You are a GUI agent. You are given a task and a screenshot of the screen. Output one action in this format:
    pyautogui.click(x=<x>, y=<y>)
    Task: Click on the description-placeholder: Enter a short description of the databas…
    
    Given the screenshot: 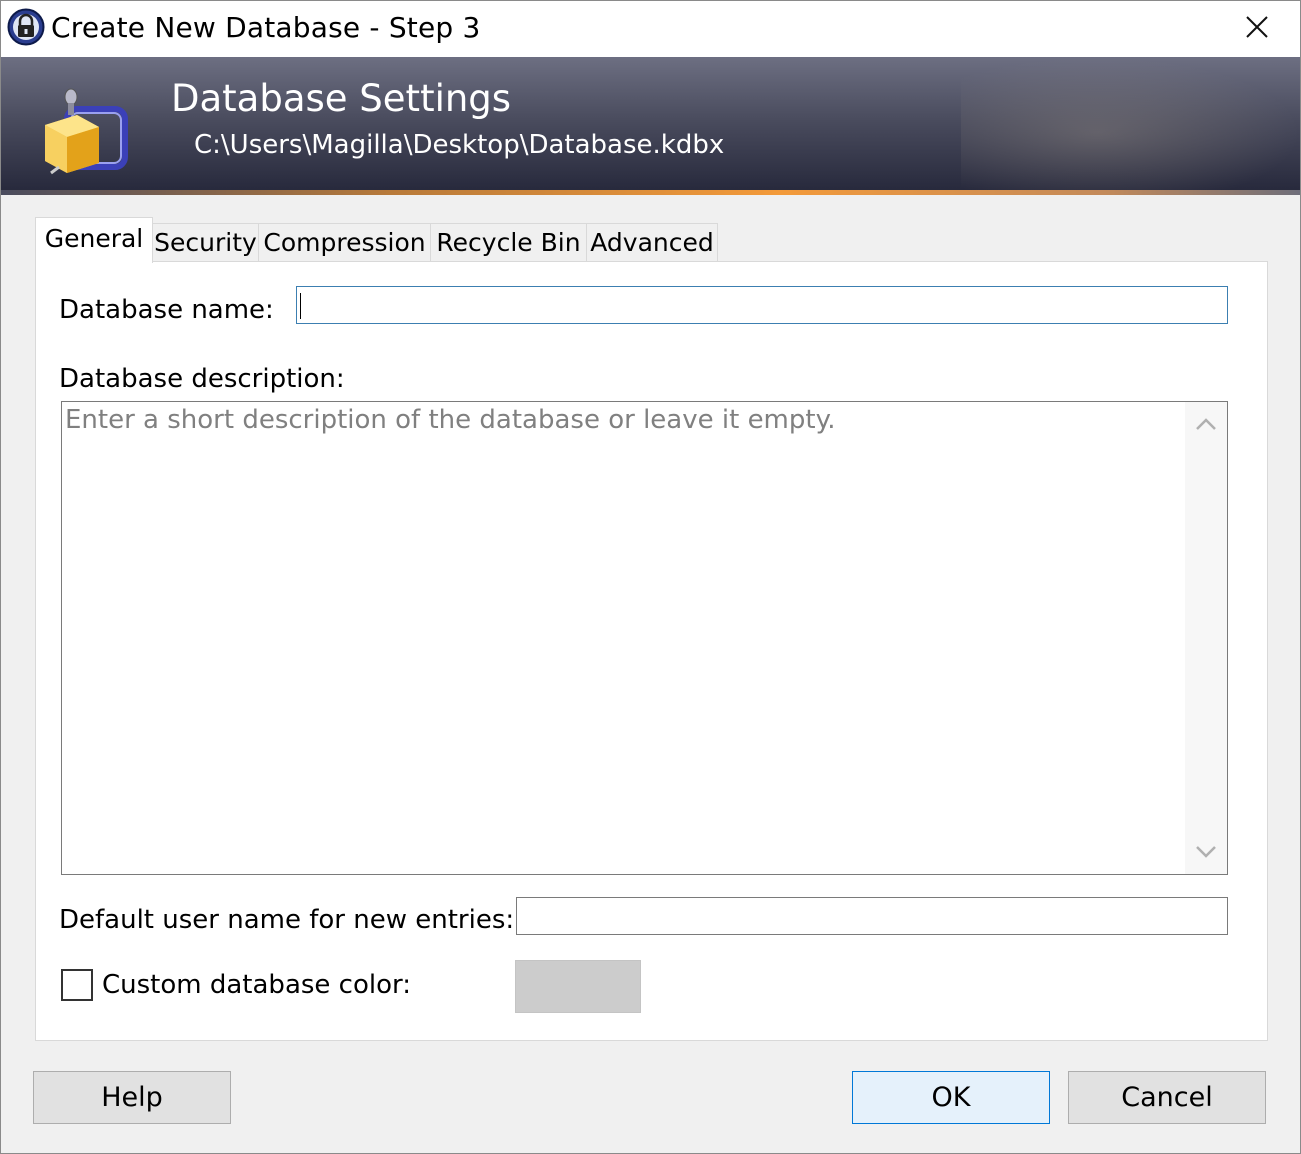 What is the action you would take?
    pyautogui.click(x=450, y=420)
    